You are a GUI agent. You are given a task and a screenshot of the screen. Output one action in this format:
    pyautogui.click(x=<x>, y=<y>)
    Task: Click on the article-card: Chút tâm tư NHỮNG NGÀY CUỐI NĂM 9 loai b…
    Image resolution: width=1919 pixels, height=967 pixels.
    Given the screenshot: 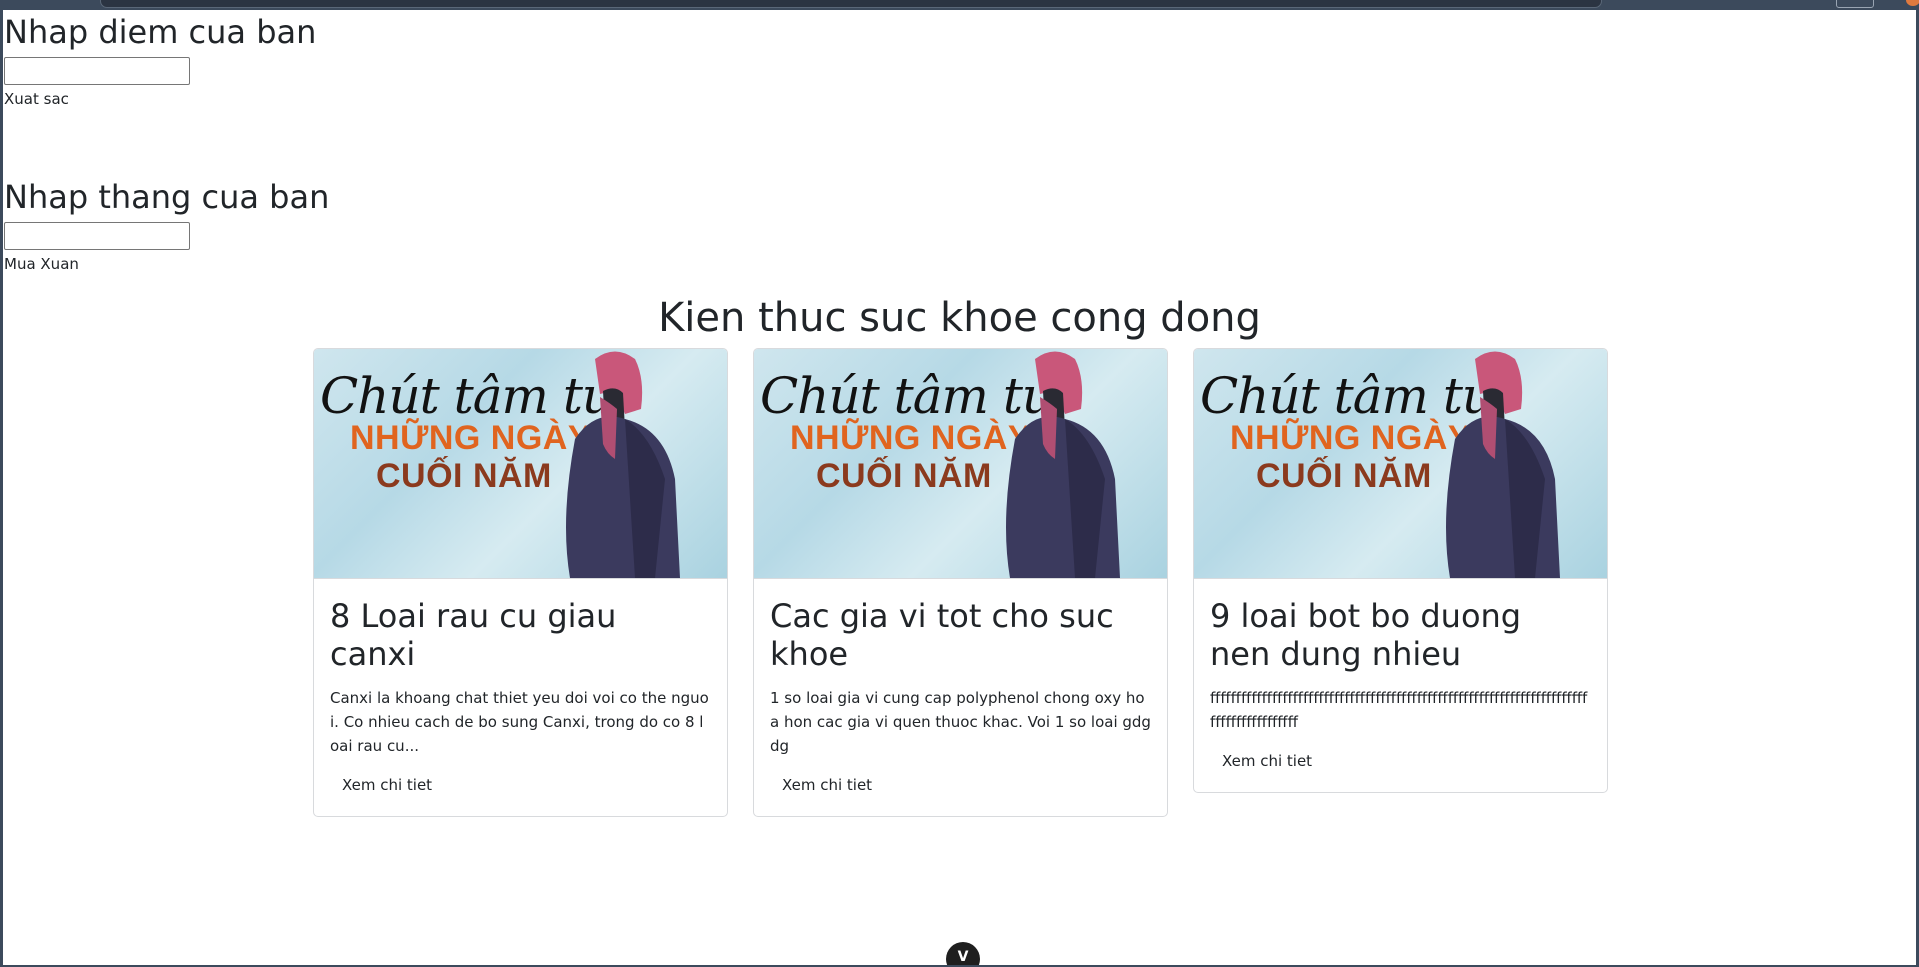 What is the action you would take?
    pyautogui.click(x=1400, y=570)
    